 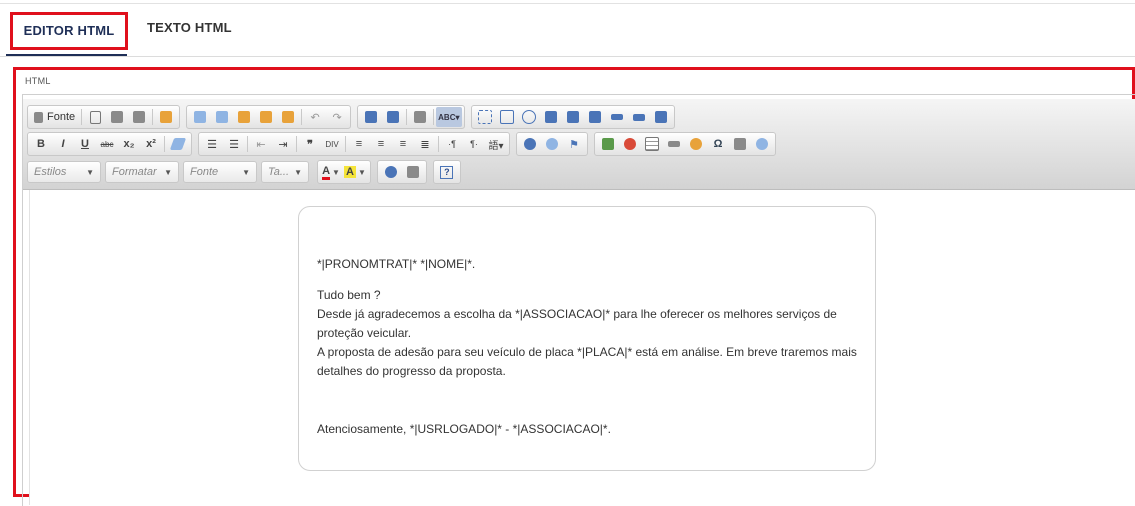 I want to click on source-button: Fonte, so click(x=54, y=117).